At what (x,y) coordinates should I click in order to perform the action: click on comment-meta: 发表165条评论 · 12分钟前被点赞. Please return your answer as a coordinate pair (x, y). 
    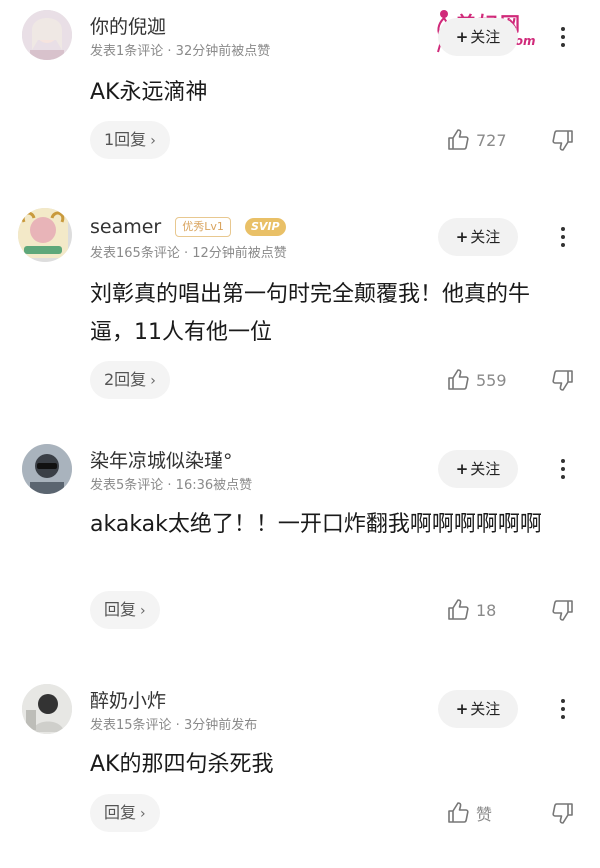
    Looking at the image, I should click on (188, 253).